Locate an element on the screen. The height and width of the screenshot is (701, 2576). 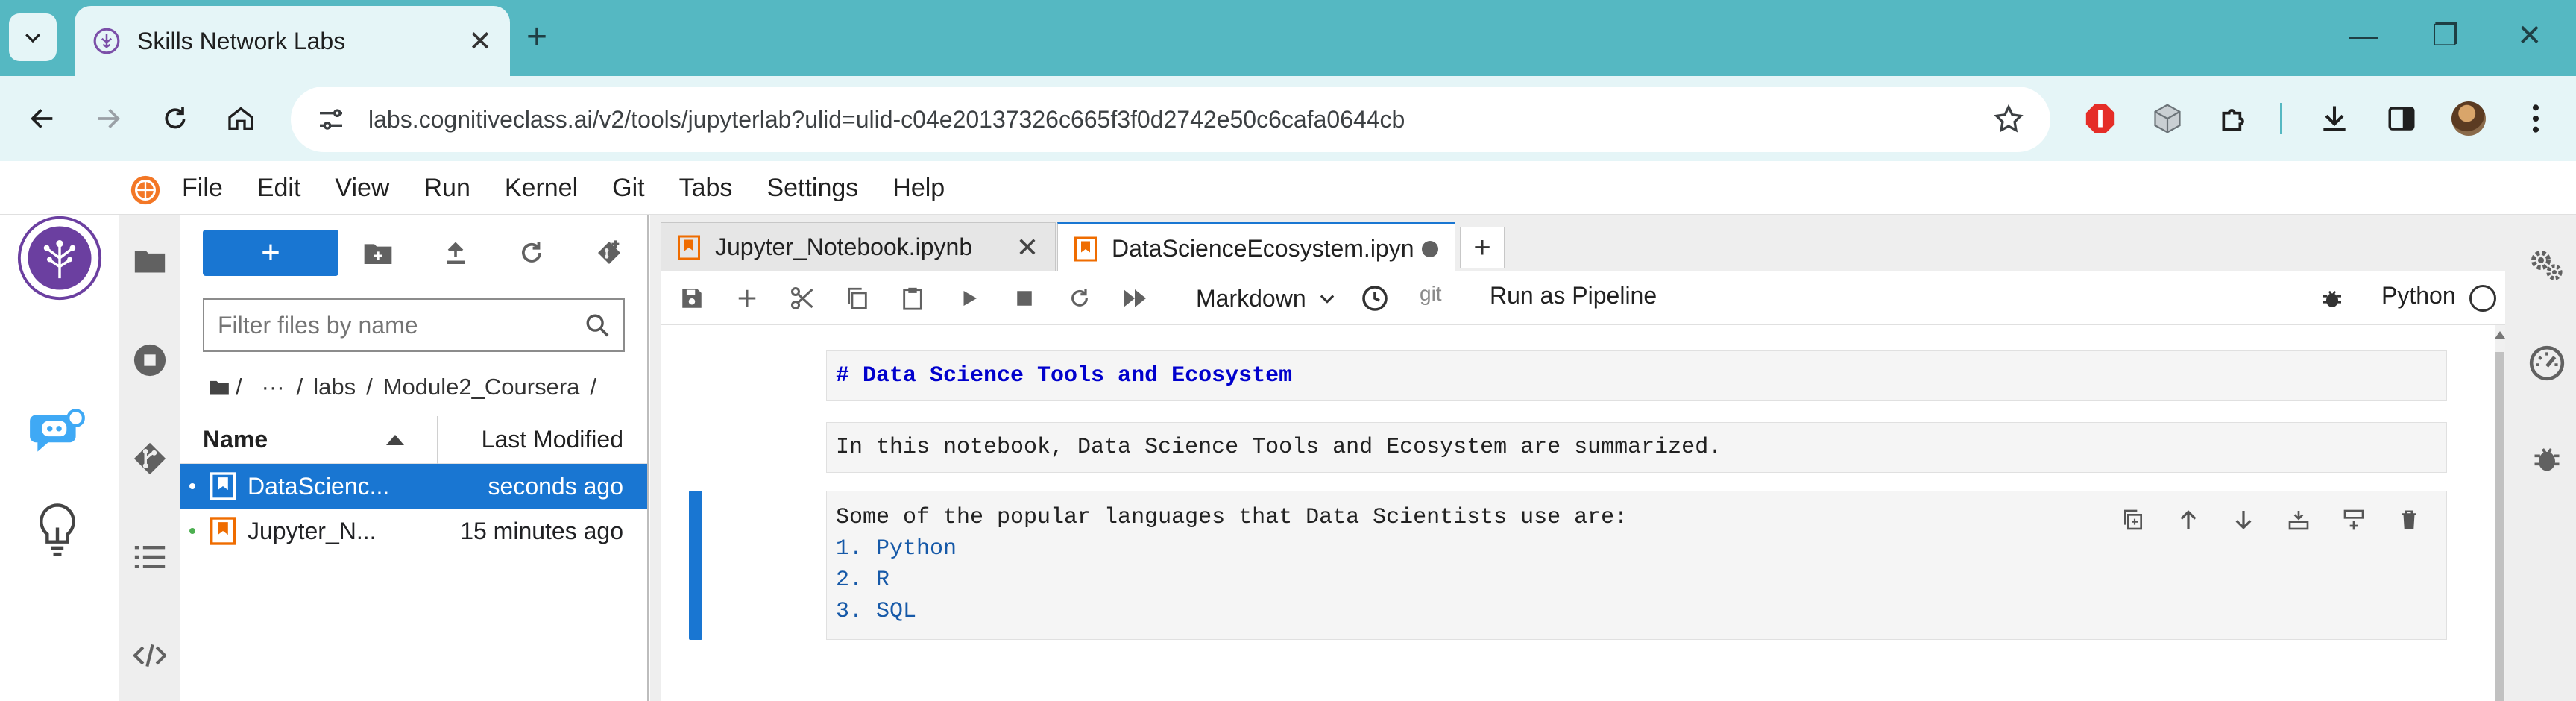
file-row: DataScienc... seconds ago is located at coordinates (414, 486).